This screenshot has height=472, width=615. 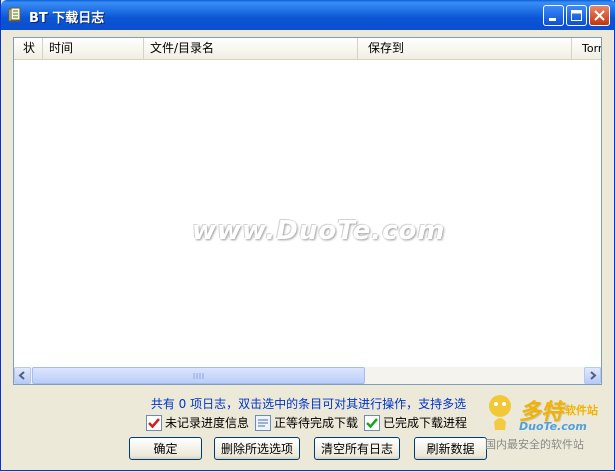 I want to click on column-header-status: 状, so click(x=28, y=48).